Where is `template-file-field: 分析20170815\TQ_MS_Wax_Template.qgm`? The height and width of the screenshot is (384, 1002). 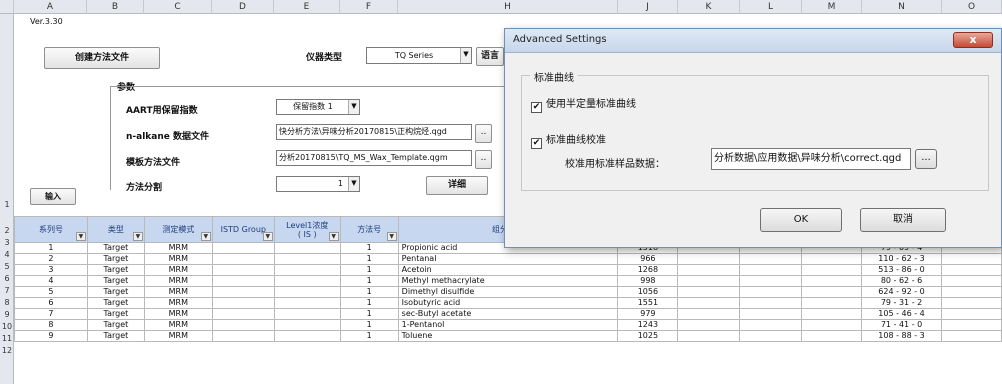 template-file-field: 分析20170815\TQ_MS_Wax_Template.qgm is located at coordinates (374, 158).